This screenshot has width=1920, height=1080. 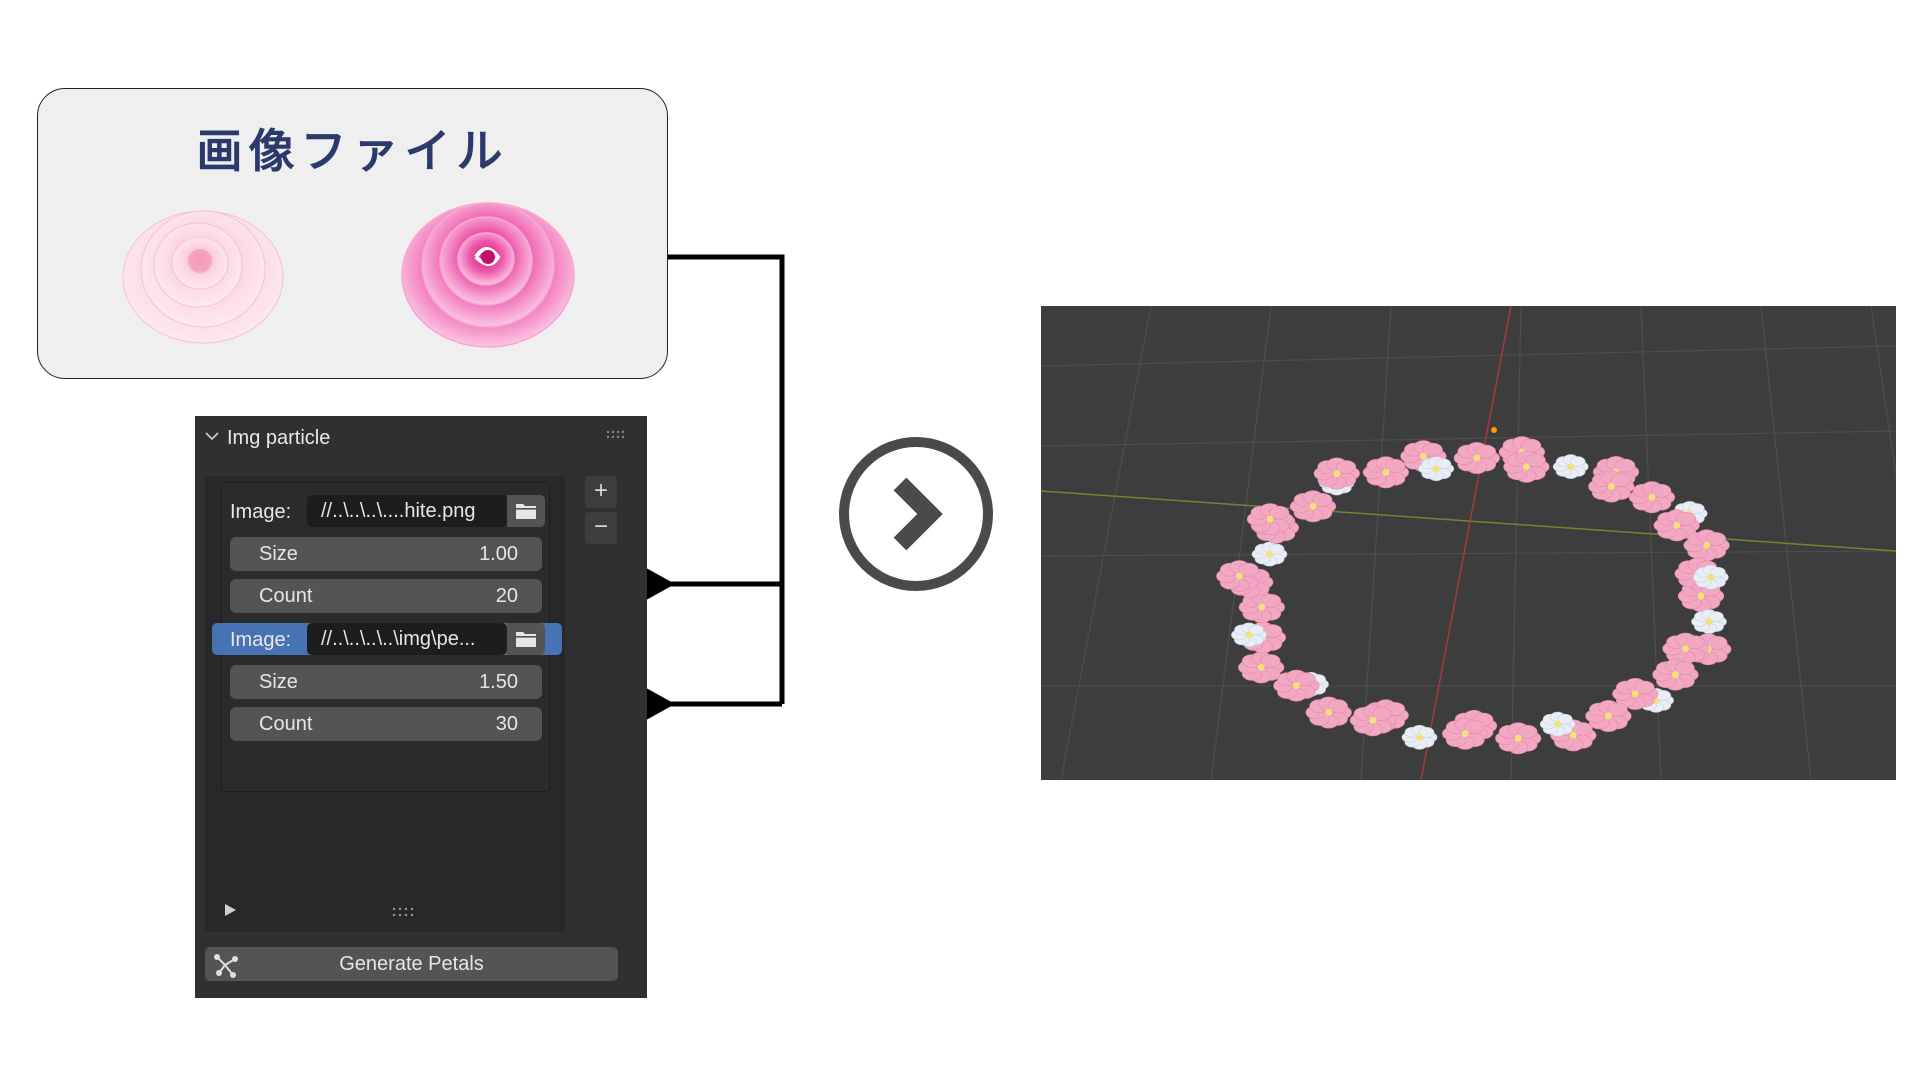 I want to click on panel-header: Img particle, so click(x=421, y=436).